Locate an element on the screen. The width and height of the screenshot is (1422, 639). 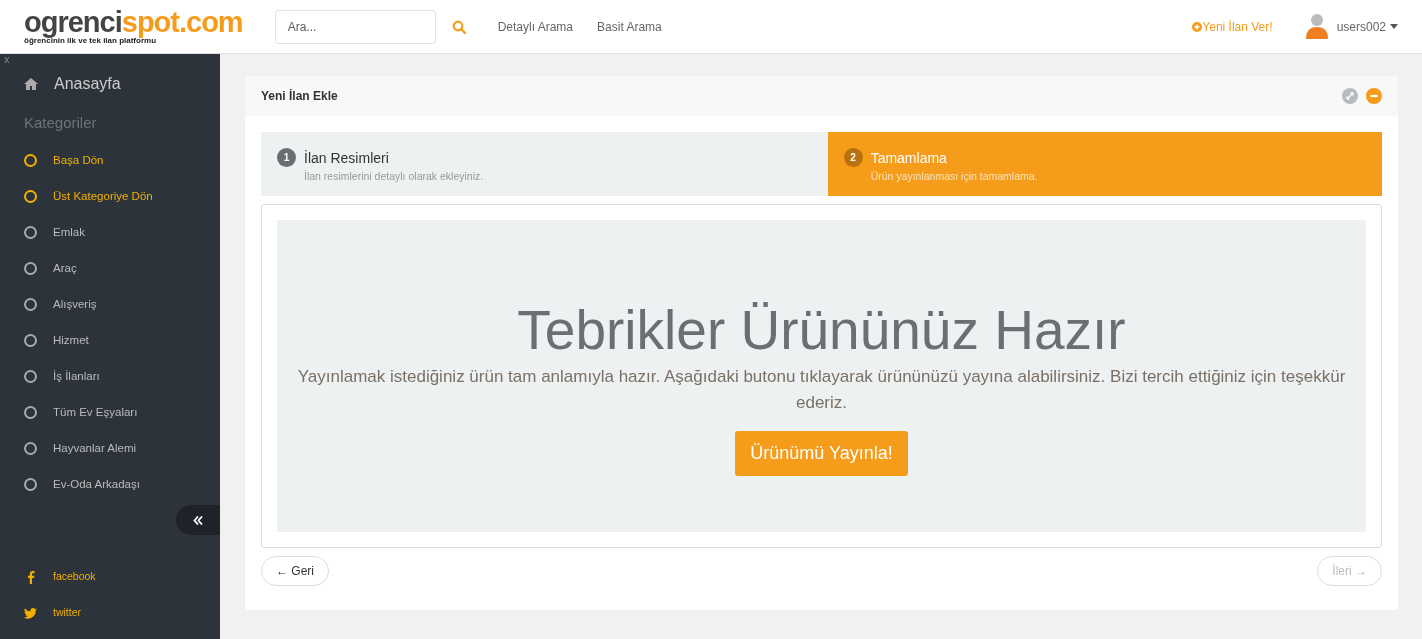
close-button: x is located at coordinates (110, 59).